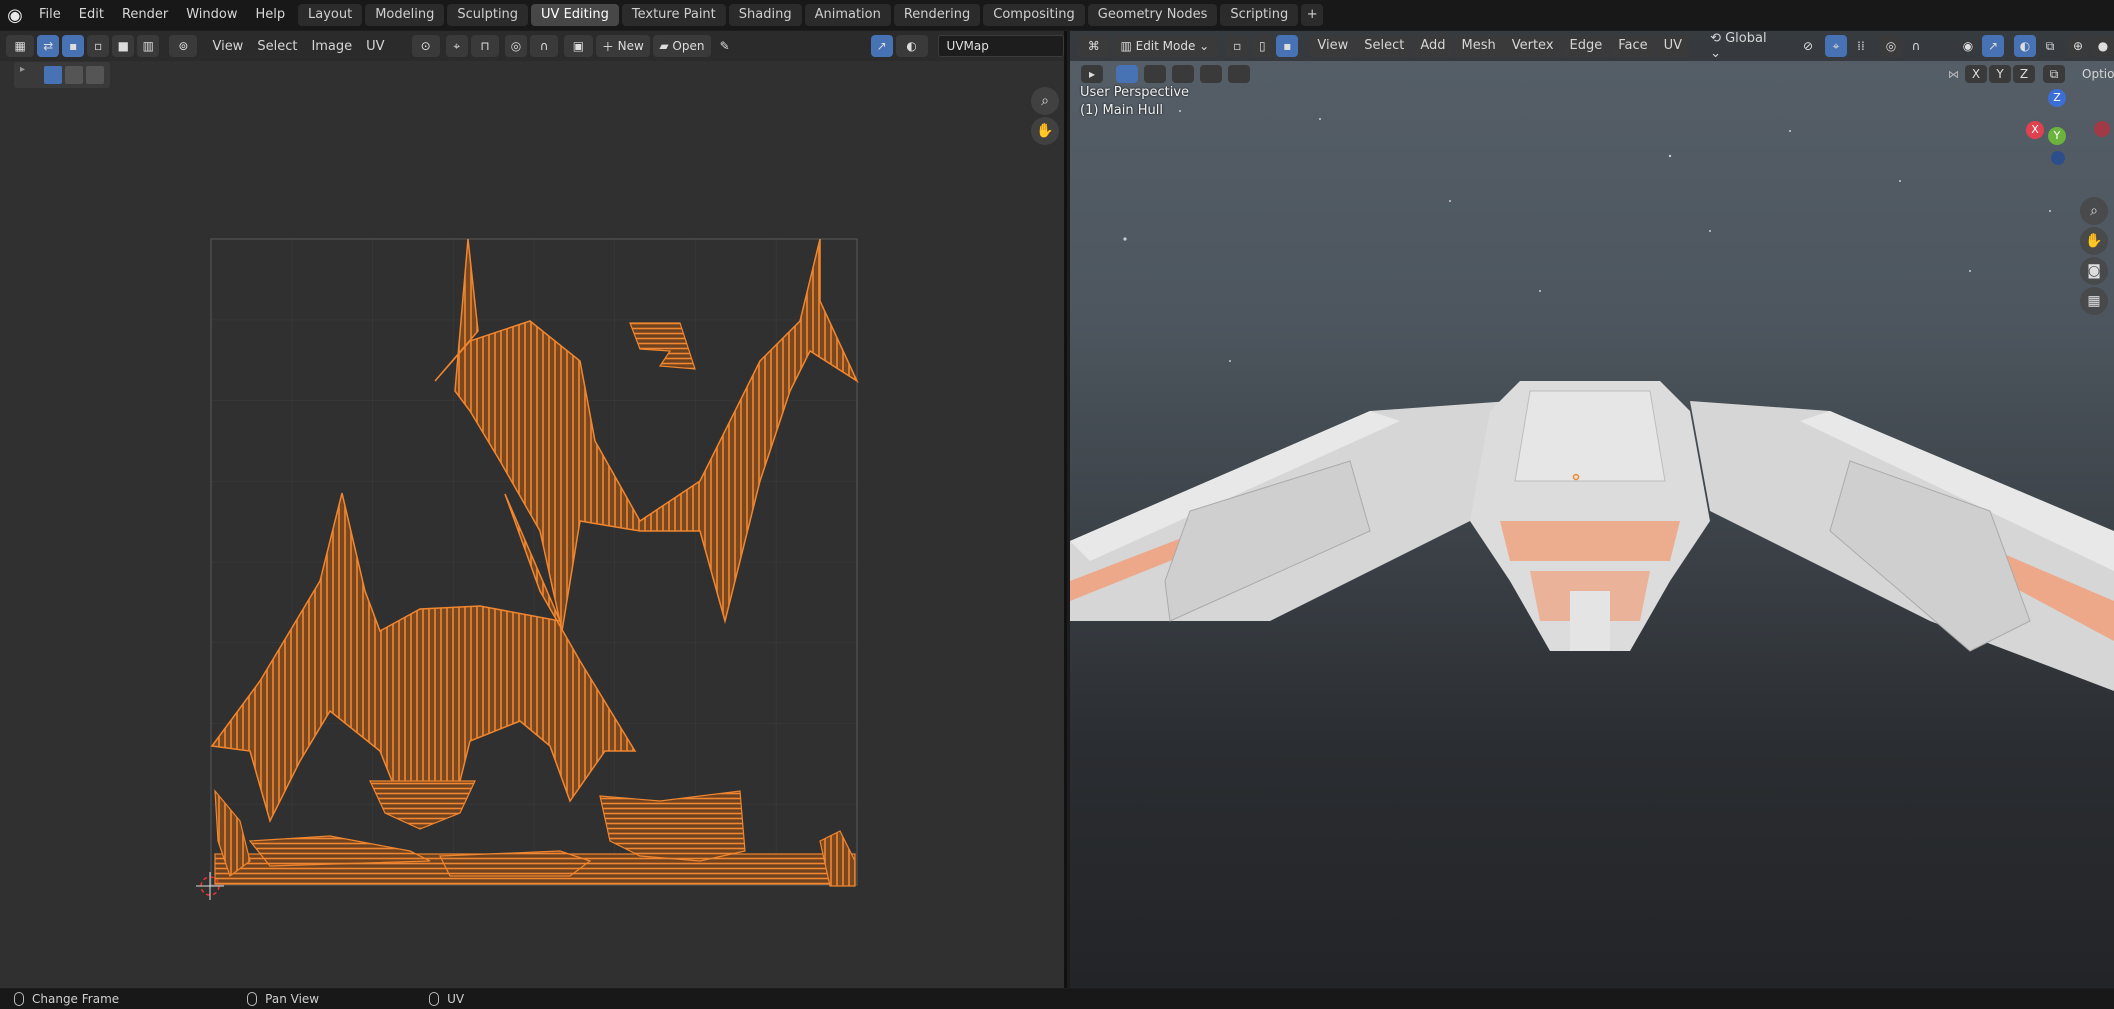 This screenshot has height=1009, width=2114. I want to click on snap-icon: ⌖, so click(1836, 46).